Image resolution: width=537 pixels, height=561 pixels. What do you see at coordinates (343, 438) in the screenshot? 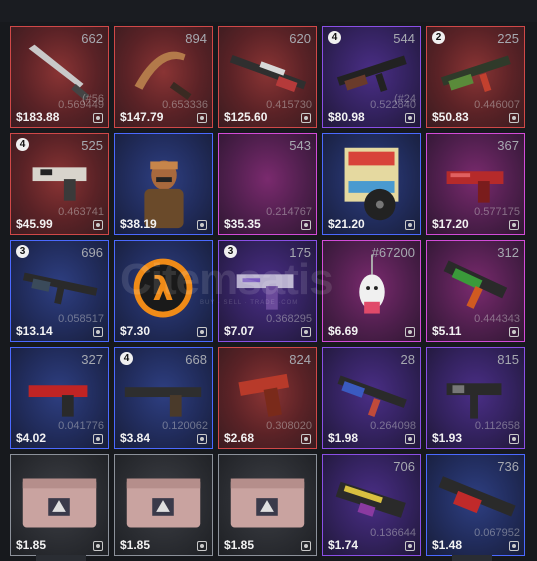
I see `item-price: $1.98` at bounding box center [343, 438].